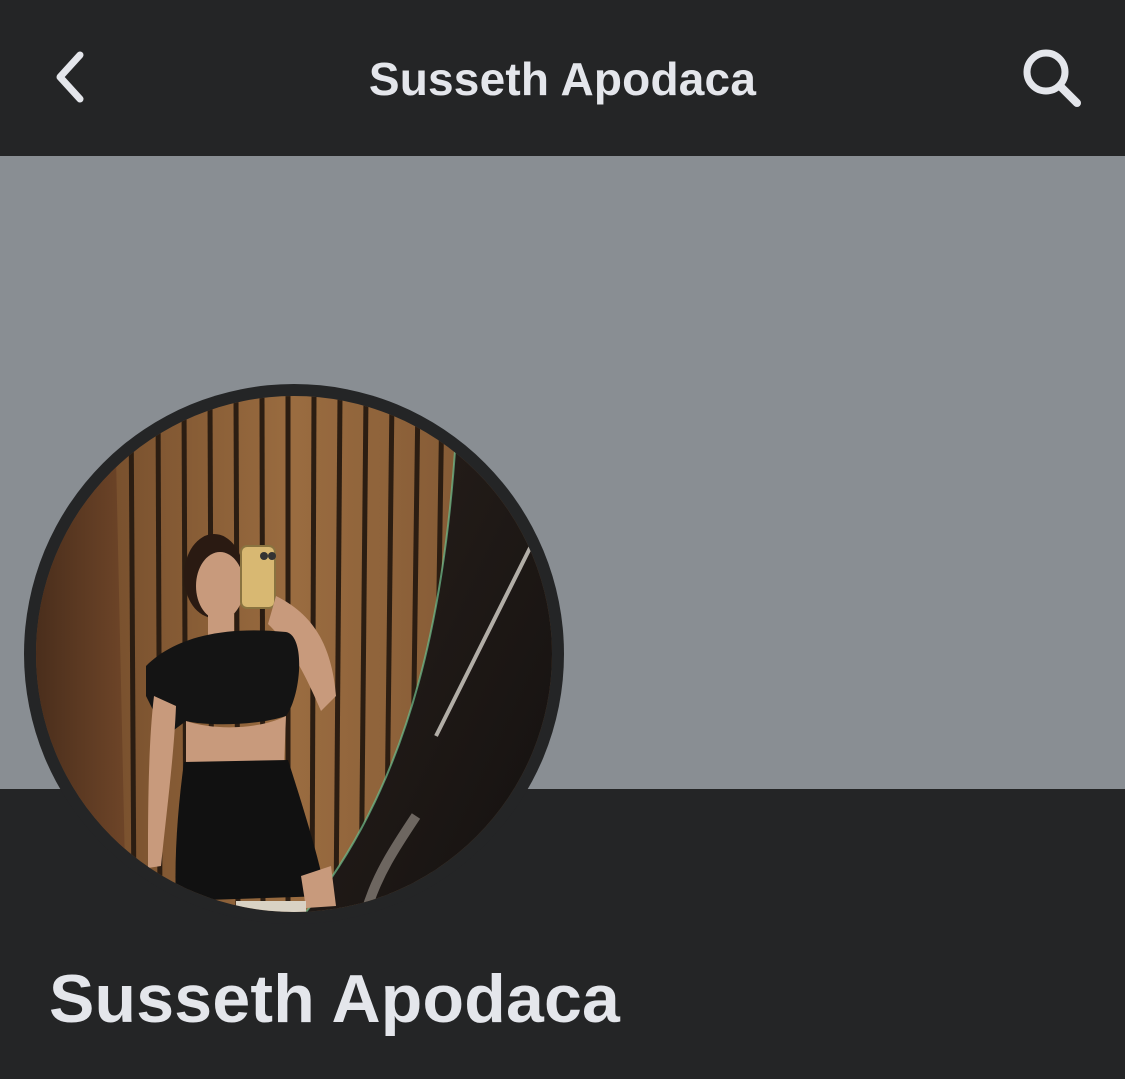 This screenshot has width=1125, height=1079. Describe the element at coordinates (335, 999) in the screenshot. I see `profile-name: Susseth Apodaca` at that location.